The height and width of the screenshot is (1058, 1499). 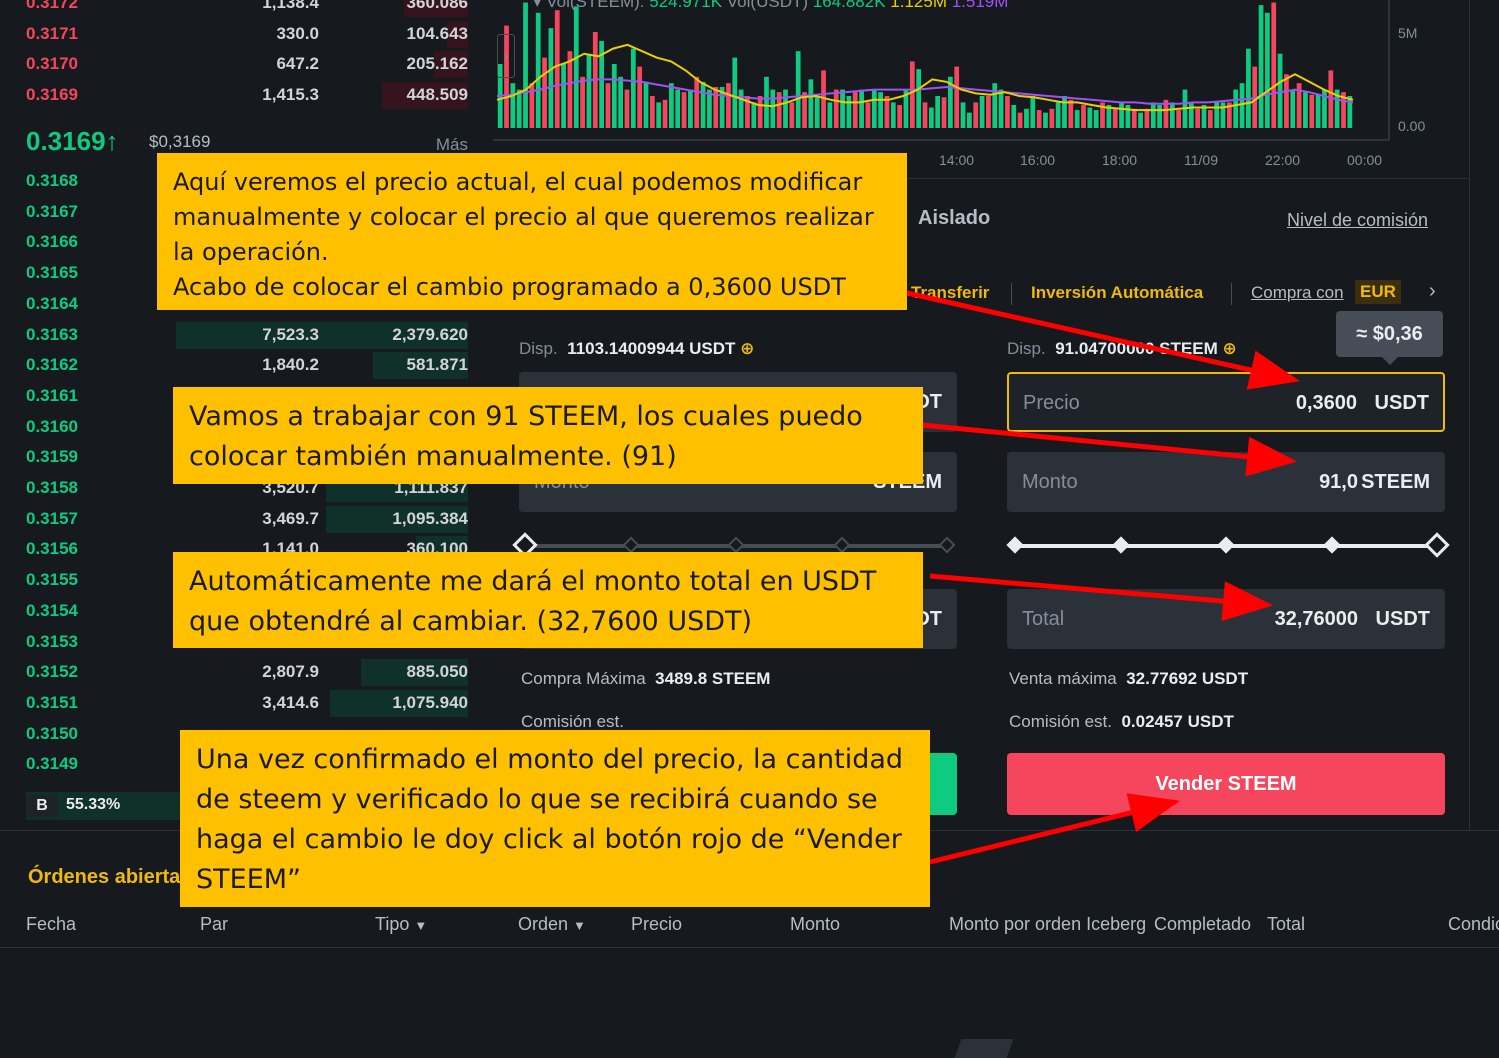 What do you see at coordinates (52, 580) in the screenshot?
I see `orderbook-price: 0.3155` at bounding box center [52, 580].